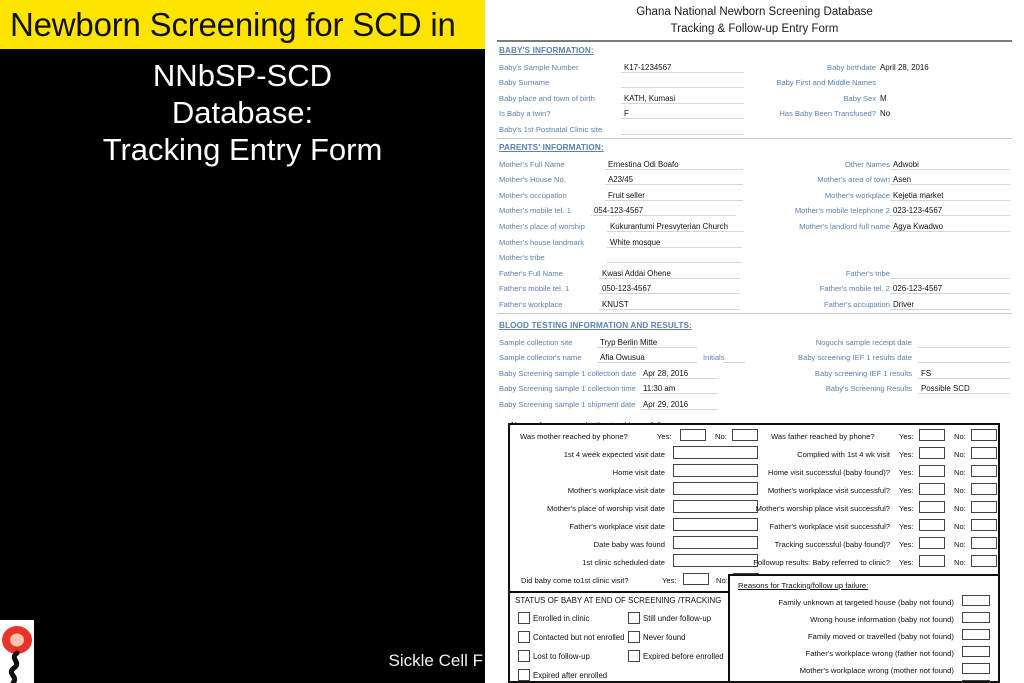 This screenshot has height=683, width=1024. I want to click on field-input: KATH, Kumasi, so click(682, 98).